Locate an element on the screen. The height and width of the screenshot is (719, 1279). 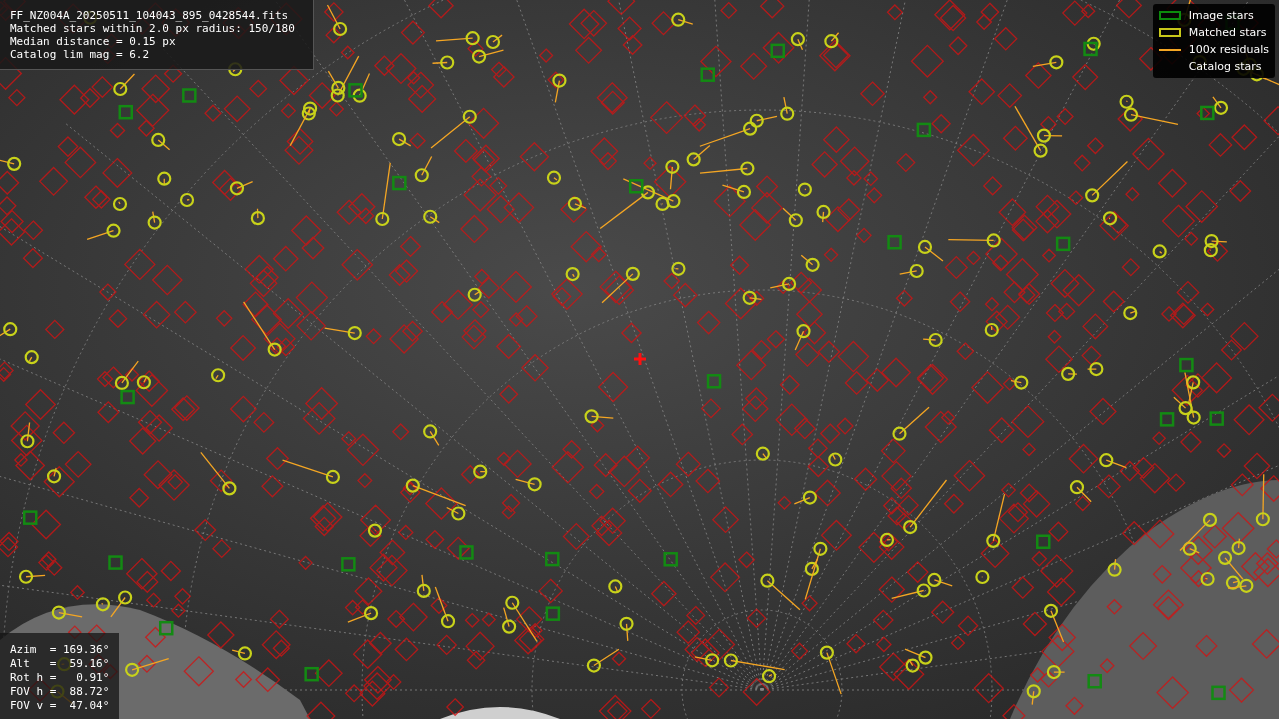
legend-label: Image stars is located at coordinates (1221, 15).